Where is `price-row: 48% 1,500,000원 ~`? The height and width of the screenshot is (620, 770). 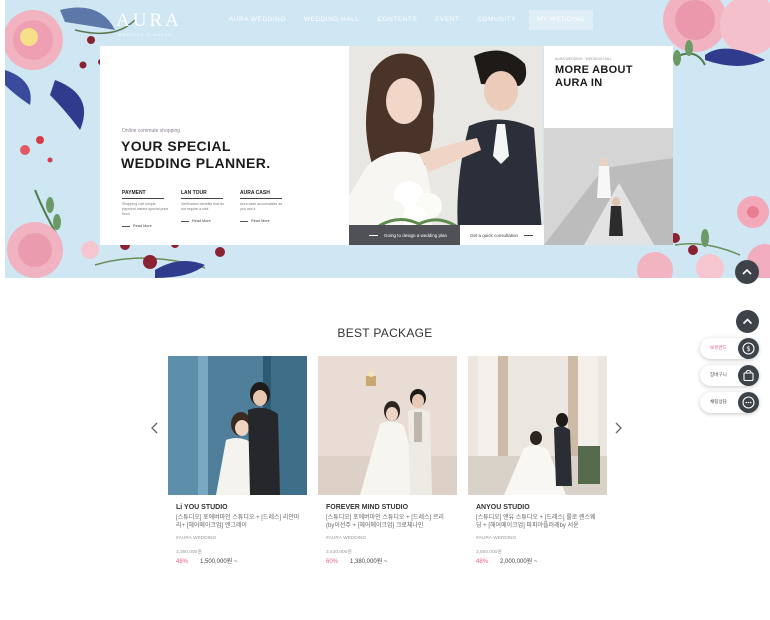
price-row: 48% 1,500,000원 ~ is located at coordinates (237, 560).